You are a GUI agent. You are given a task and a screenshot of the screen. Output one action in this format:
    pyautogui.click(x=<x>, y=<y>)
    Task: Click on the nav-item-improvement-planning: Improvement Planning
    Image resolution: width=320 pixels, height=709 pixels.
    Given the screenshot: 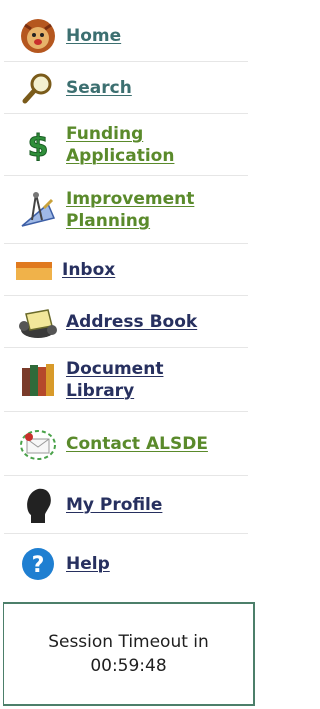 What is the action you would take?
    pyautogui.click(x=126, y=210)
    